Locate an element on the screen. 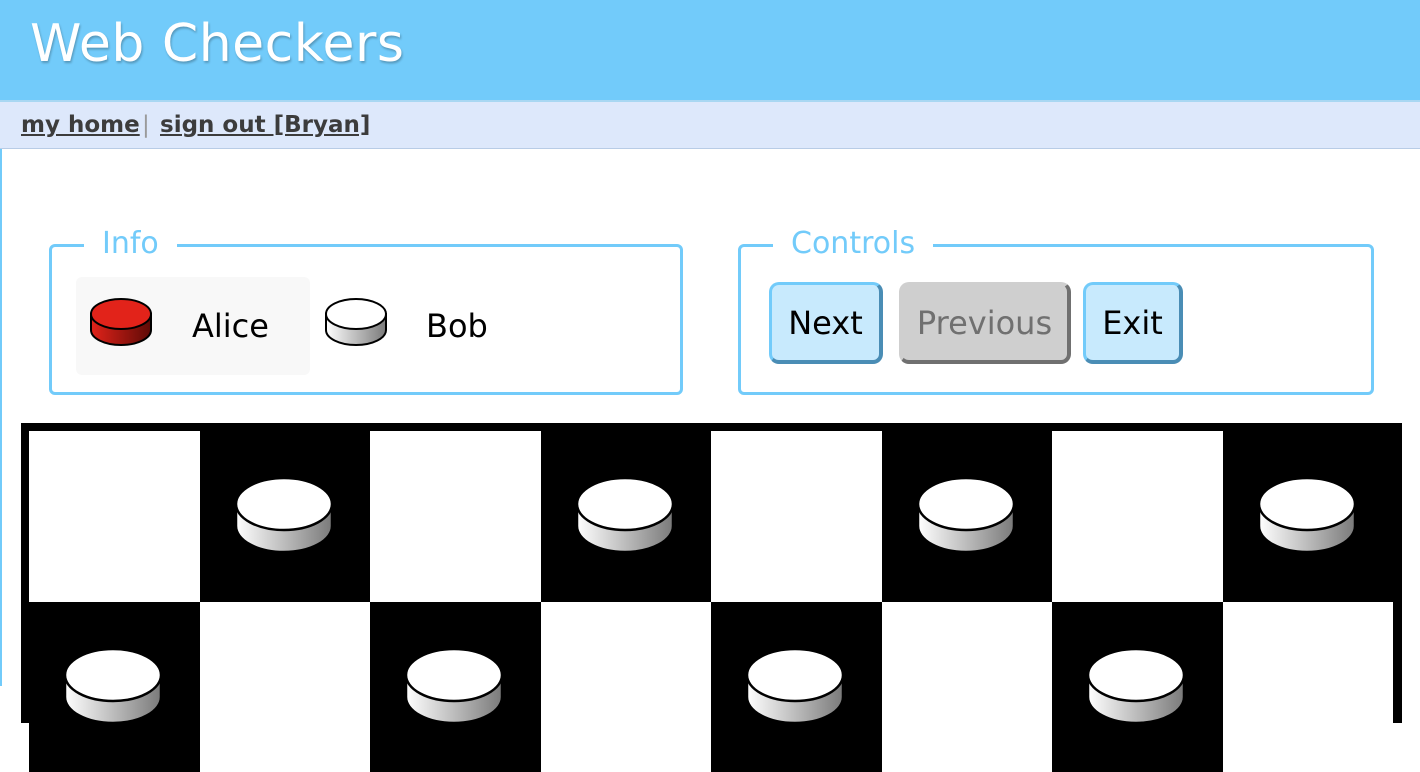 This screenshot has height=772, width=1420. page-left-rule is located at coordinates (1, 417).